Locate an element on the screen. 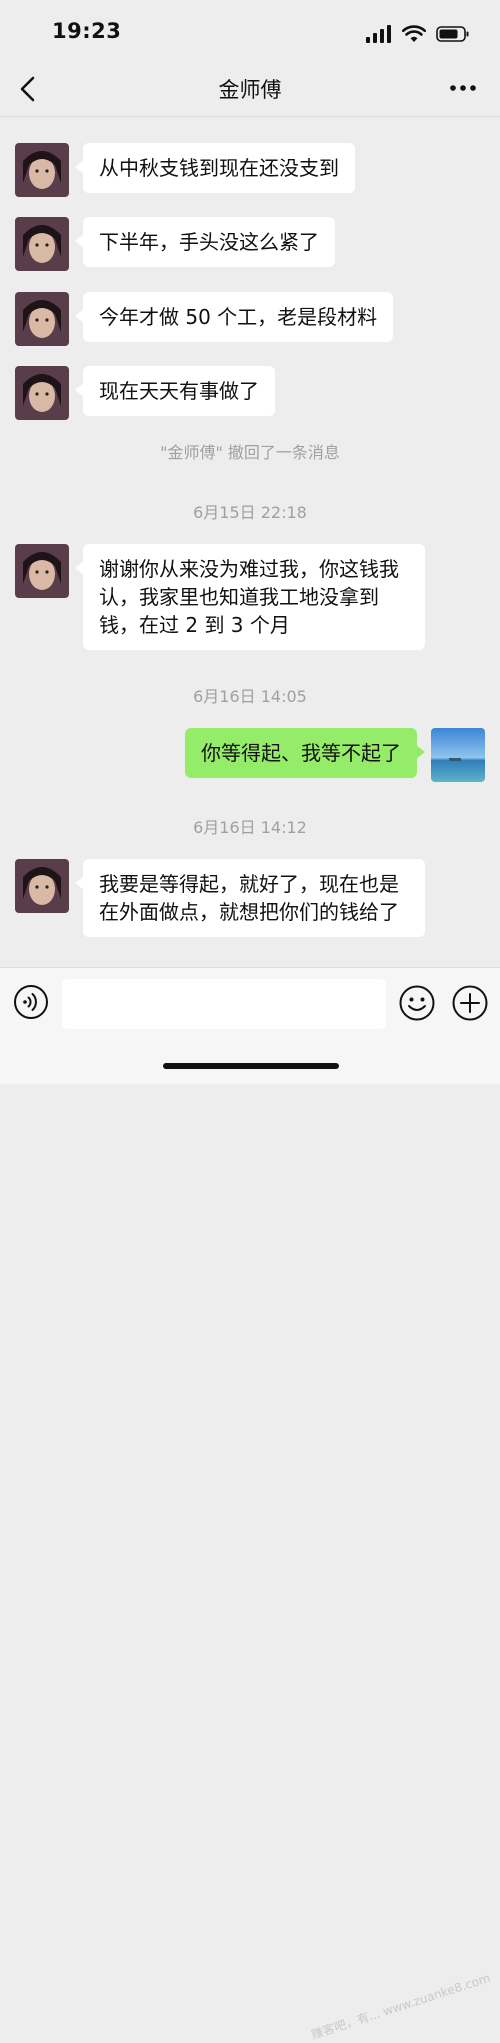 This screenshot has height=2043, width=500. watermark: 赚客吧，有... www.zuanke8.com is located at coordinates (400, 2006).